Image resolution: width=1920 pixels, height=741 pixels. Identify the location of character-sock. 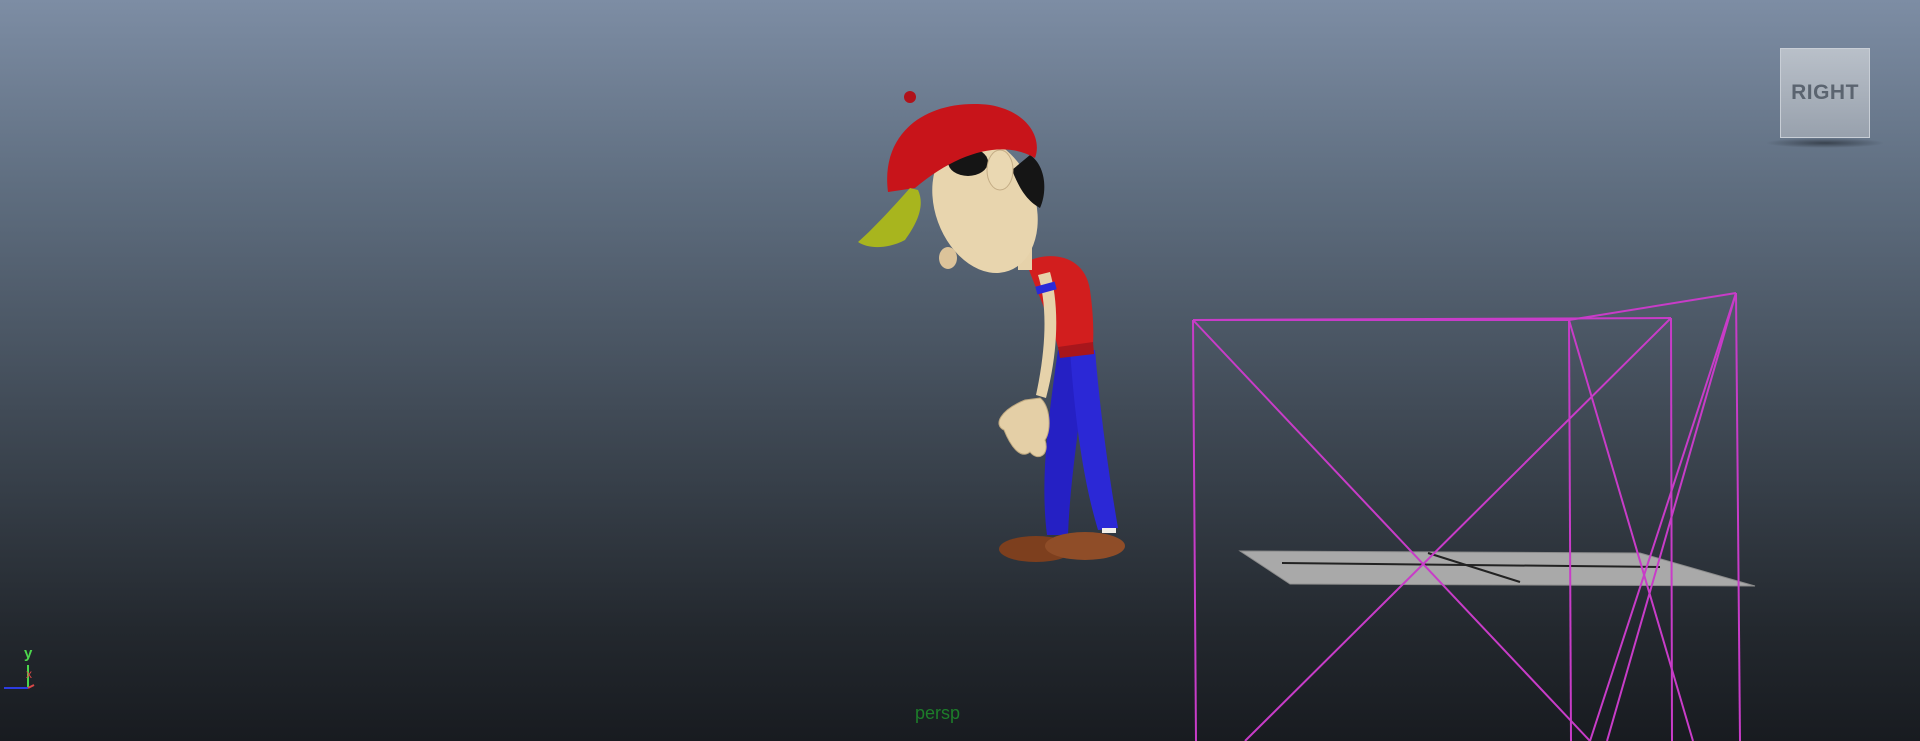
(1109, 530).